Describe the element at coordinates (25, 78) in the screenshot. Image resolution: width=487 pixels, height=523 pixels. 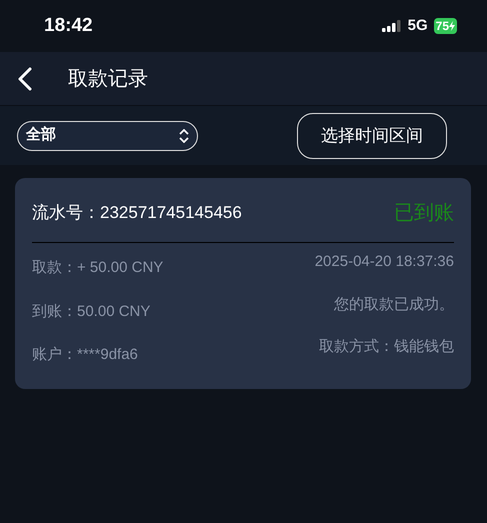
I see `back-icon` at that location.